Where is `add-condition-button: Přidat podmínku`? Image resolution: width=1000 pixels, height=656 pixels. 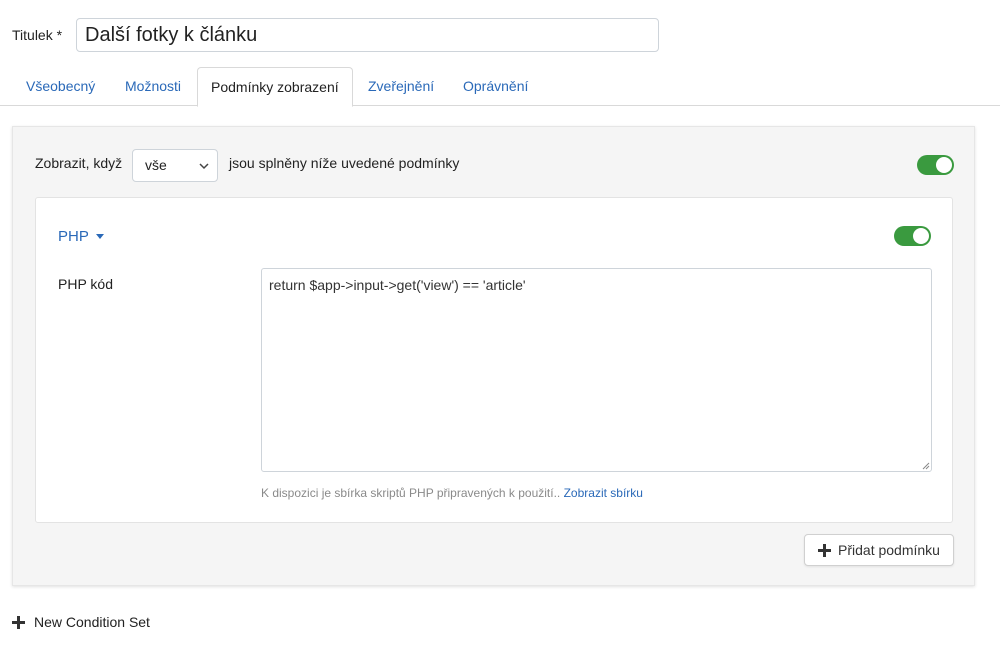
add-condition-button: Přidat podmínku is located at coordinates (879, 550).